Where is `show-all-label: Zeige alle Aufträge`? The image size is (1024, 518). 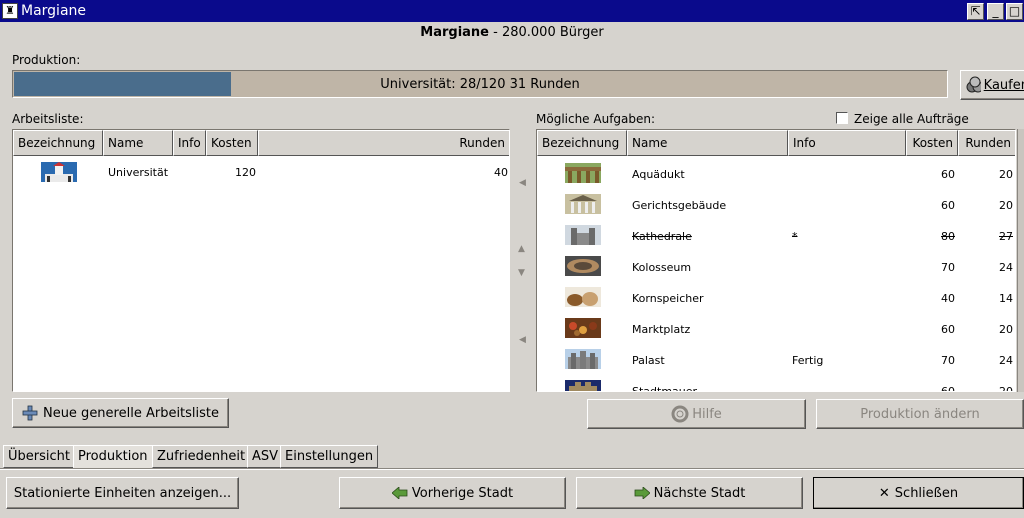 show-all-label: Zeige alle Aufträge is located at coordinates (911, 119).